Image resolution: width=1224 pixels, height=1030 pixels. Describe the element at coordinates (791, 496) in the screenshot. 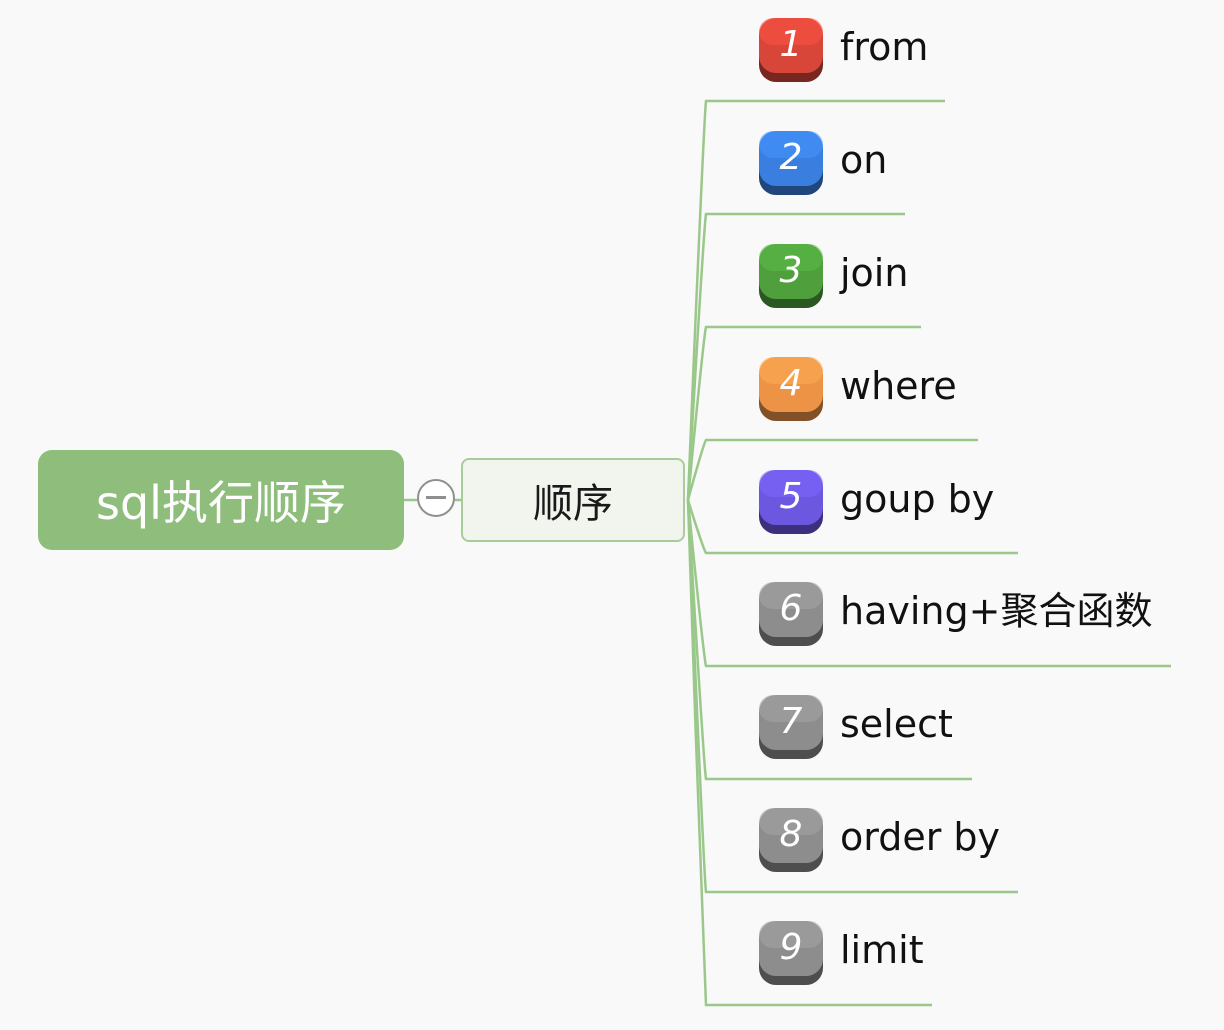

I see `step-number: 5` at that location.